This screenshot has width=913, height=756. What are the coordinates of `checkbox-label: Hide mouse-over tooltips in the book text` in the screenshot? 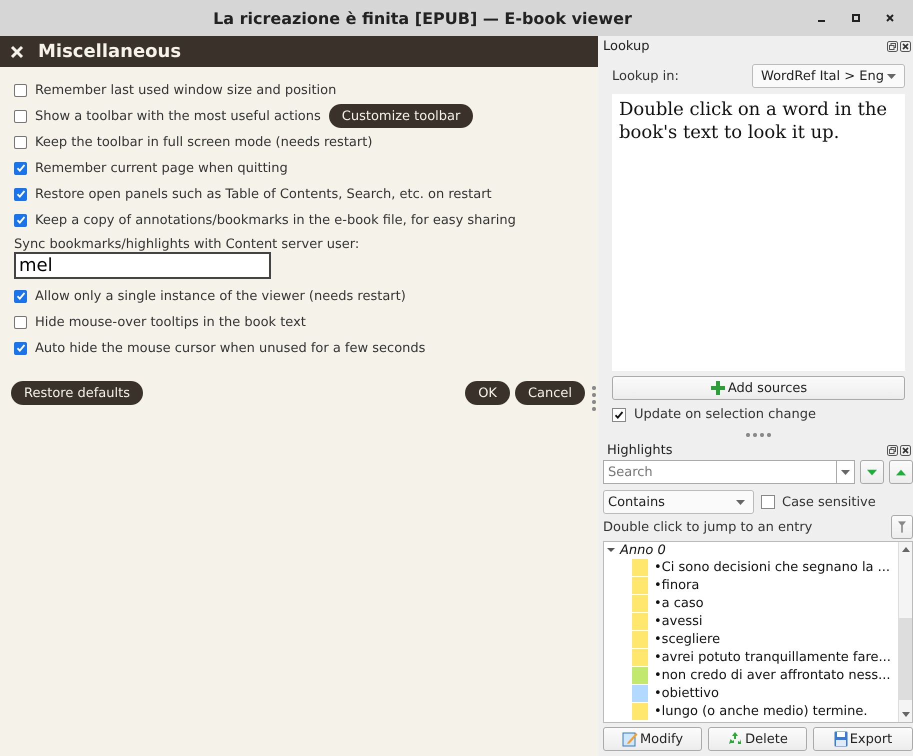 It's located at (170, 322).